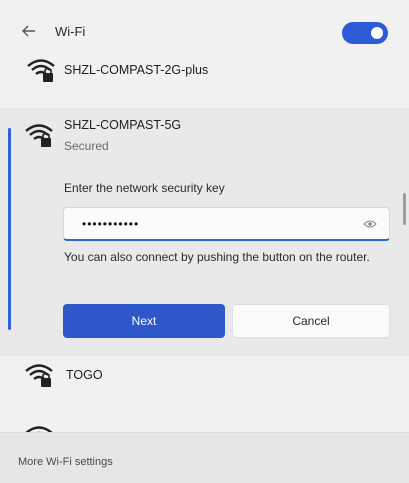 The height and width of the screenshot is (483, 409). Describe the element at coordinates (226, 224) in the screenshot. I see `security-key-input: •••••••••••` at that location.